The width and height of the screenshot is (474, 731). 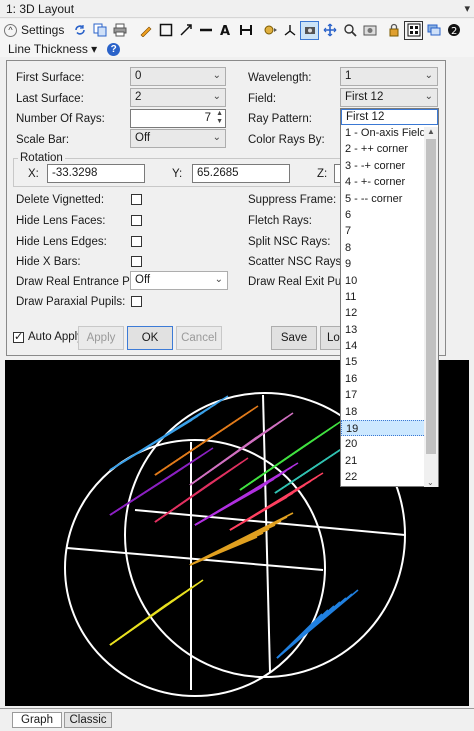 I want to click on first-surface-label: First Surface:, so click(x=50, y=78).